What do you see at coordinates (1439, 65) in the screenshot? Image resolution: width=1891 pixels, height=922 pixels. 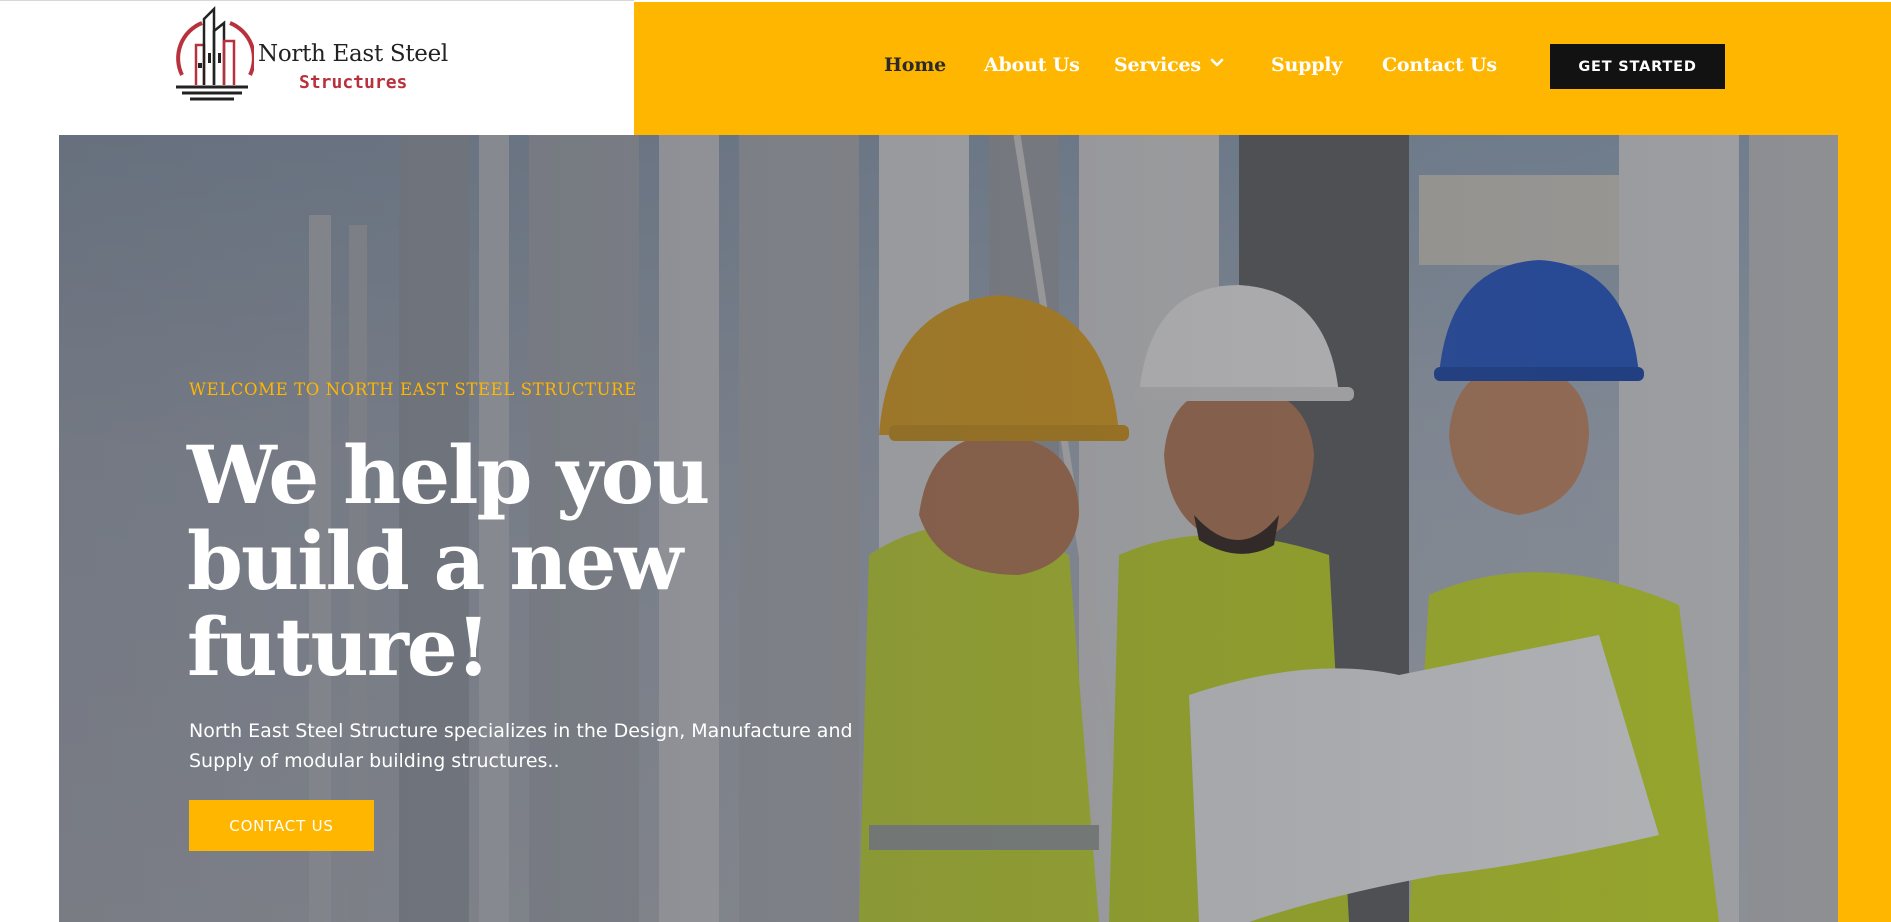 I see `nav-contact-us: Contact Us` at bounding box center [1439, 65].